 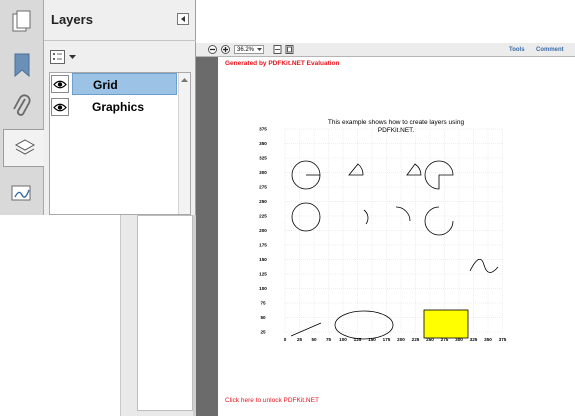 I want to click on y-tick-label: 300, so click(x=263, y=172).